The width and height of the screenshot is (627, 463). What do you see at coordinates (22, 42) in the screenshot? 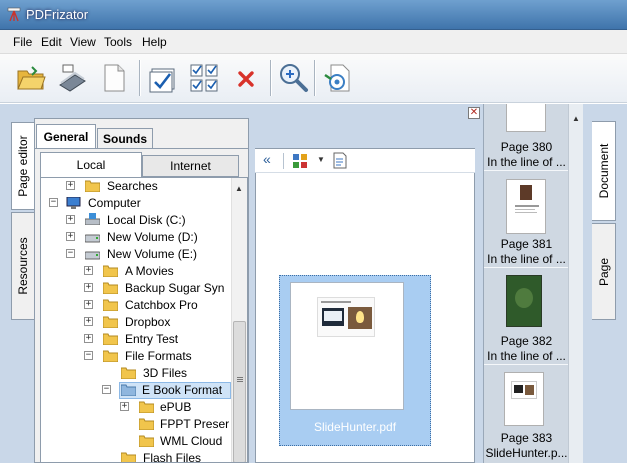
I see `menu-file: File` at bounding box center [22, 42].